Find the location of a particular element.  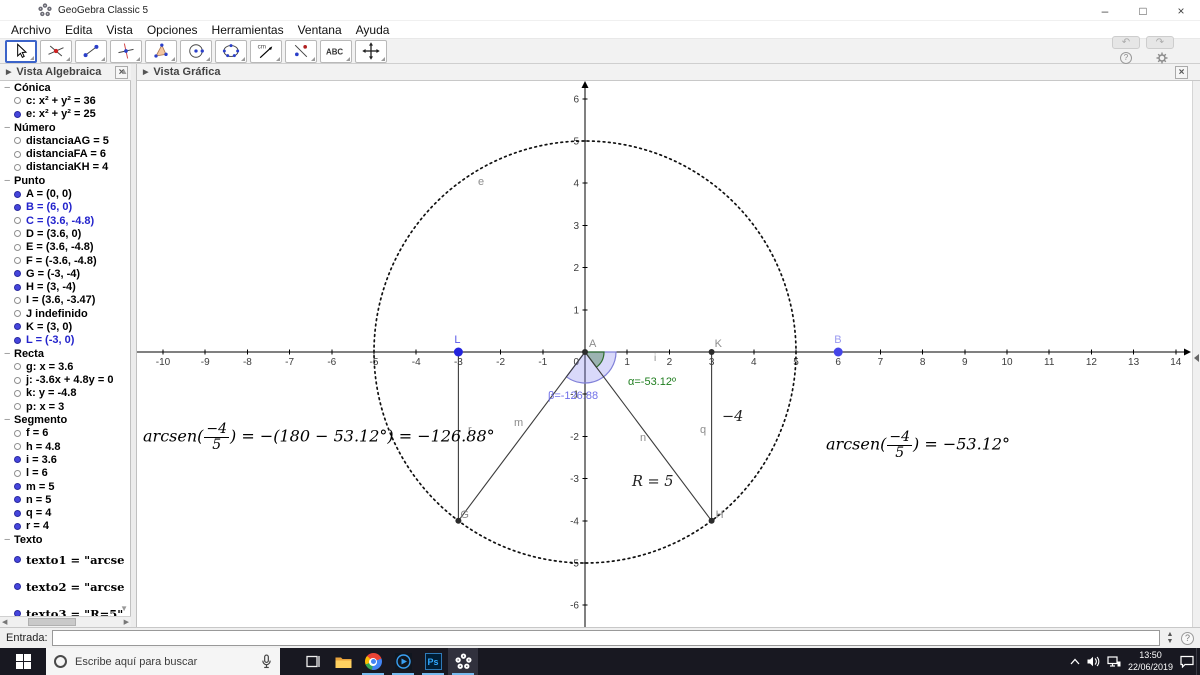

microphone-icon is located at coordinates (266, 661).